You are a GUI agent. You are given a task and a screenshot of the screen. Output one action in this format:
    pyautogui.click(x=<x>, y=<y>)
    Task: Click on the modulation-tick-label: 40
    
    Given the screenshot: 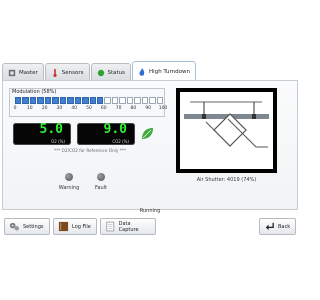 What is the action you would take?
    pyautogui.click(x=74, y=108)
    